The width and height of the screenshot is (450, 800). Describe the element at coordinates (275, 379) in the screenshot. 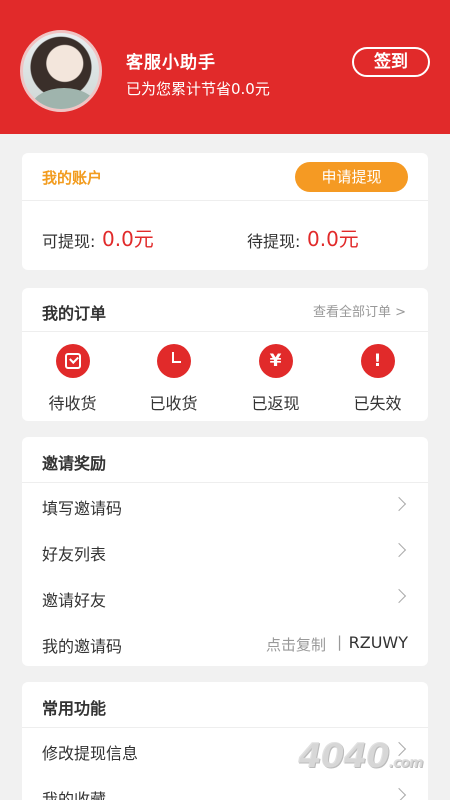

I see `order-cashback: ¥ 已返现` at that location.